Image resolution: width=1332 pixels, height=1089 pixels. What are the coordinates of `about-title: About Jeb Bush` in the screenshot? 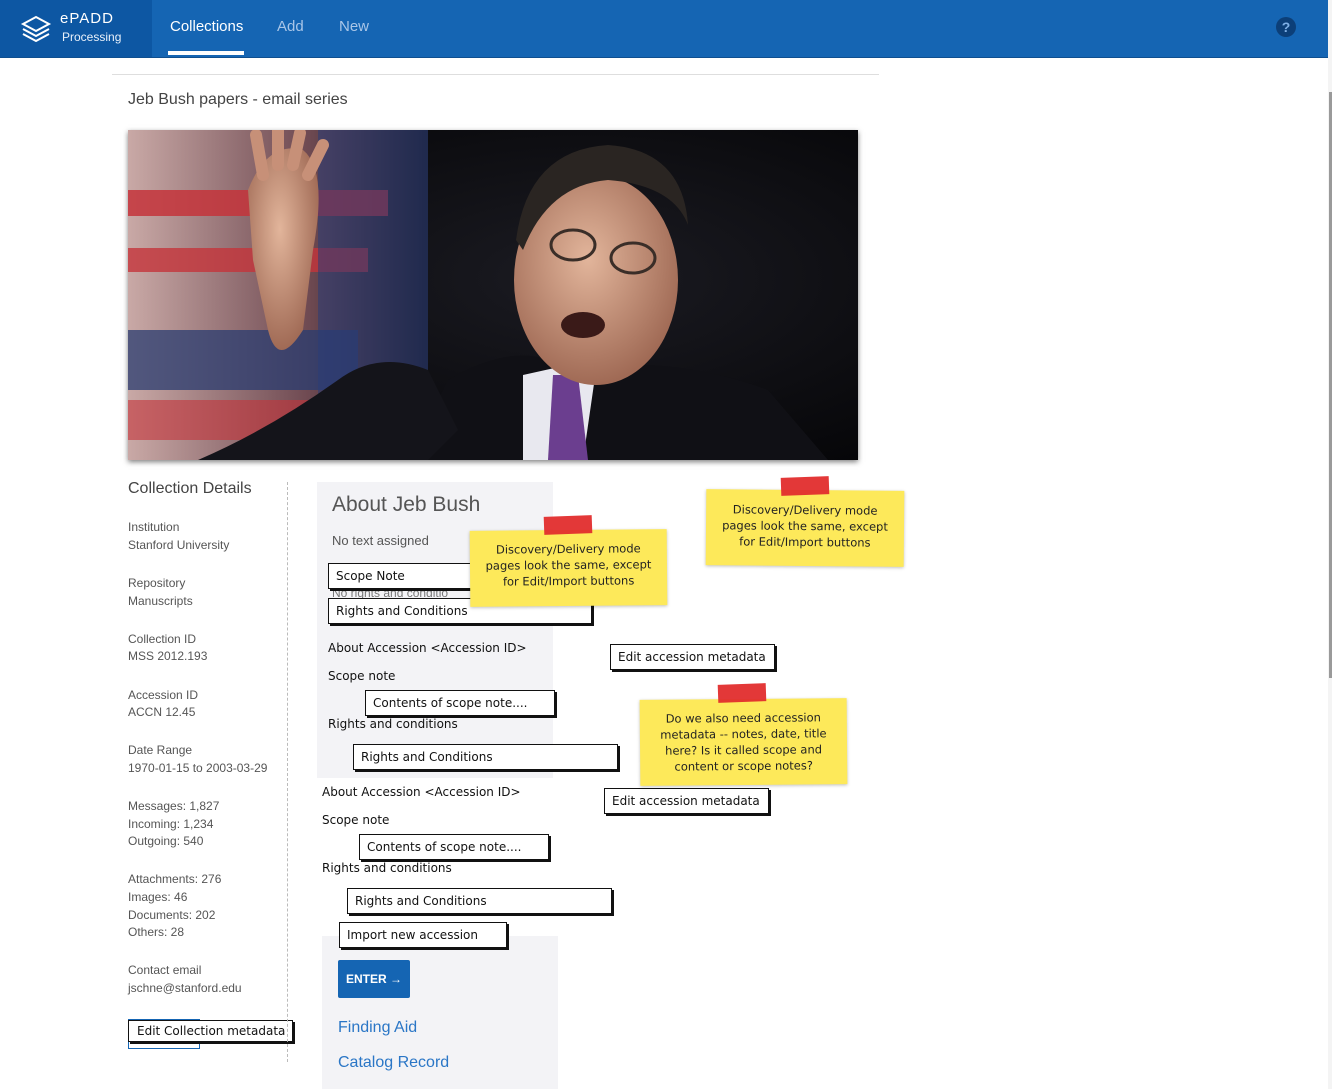 It's located at (406, 504).